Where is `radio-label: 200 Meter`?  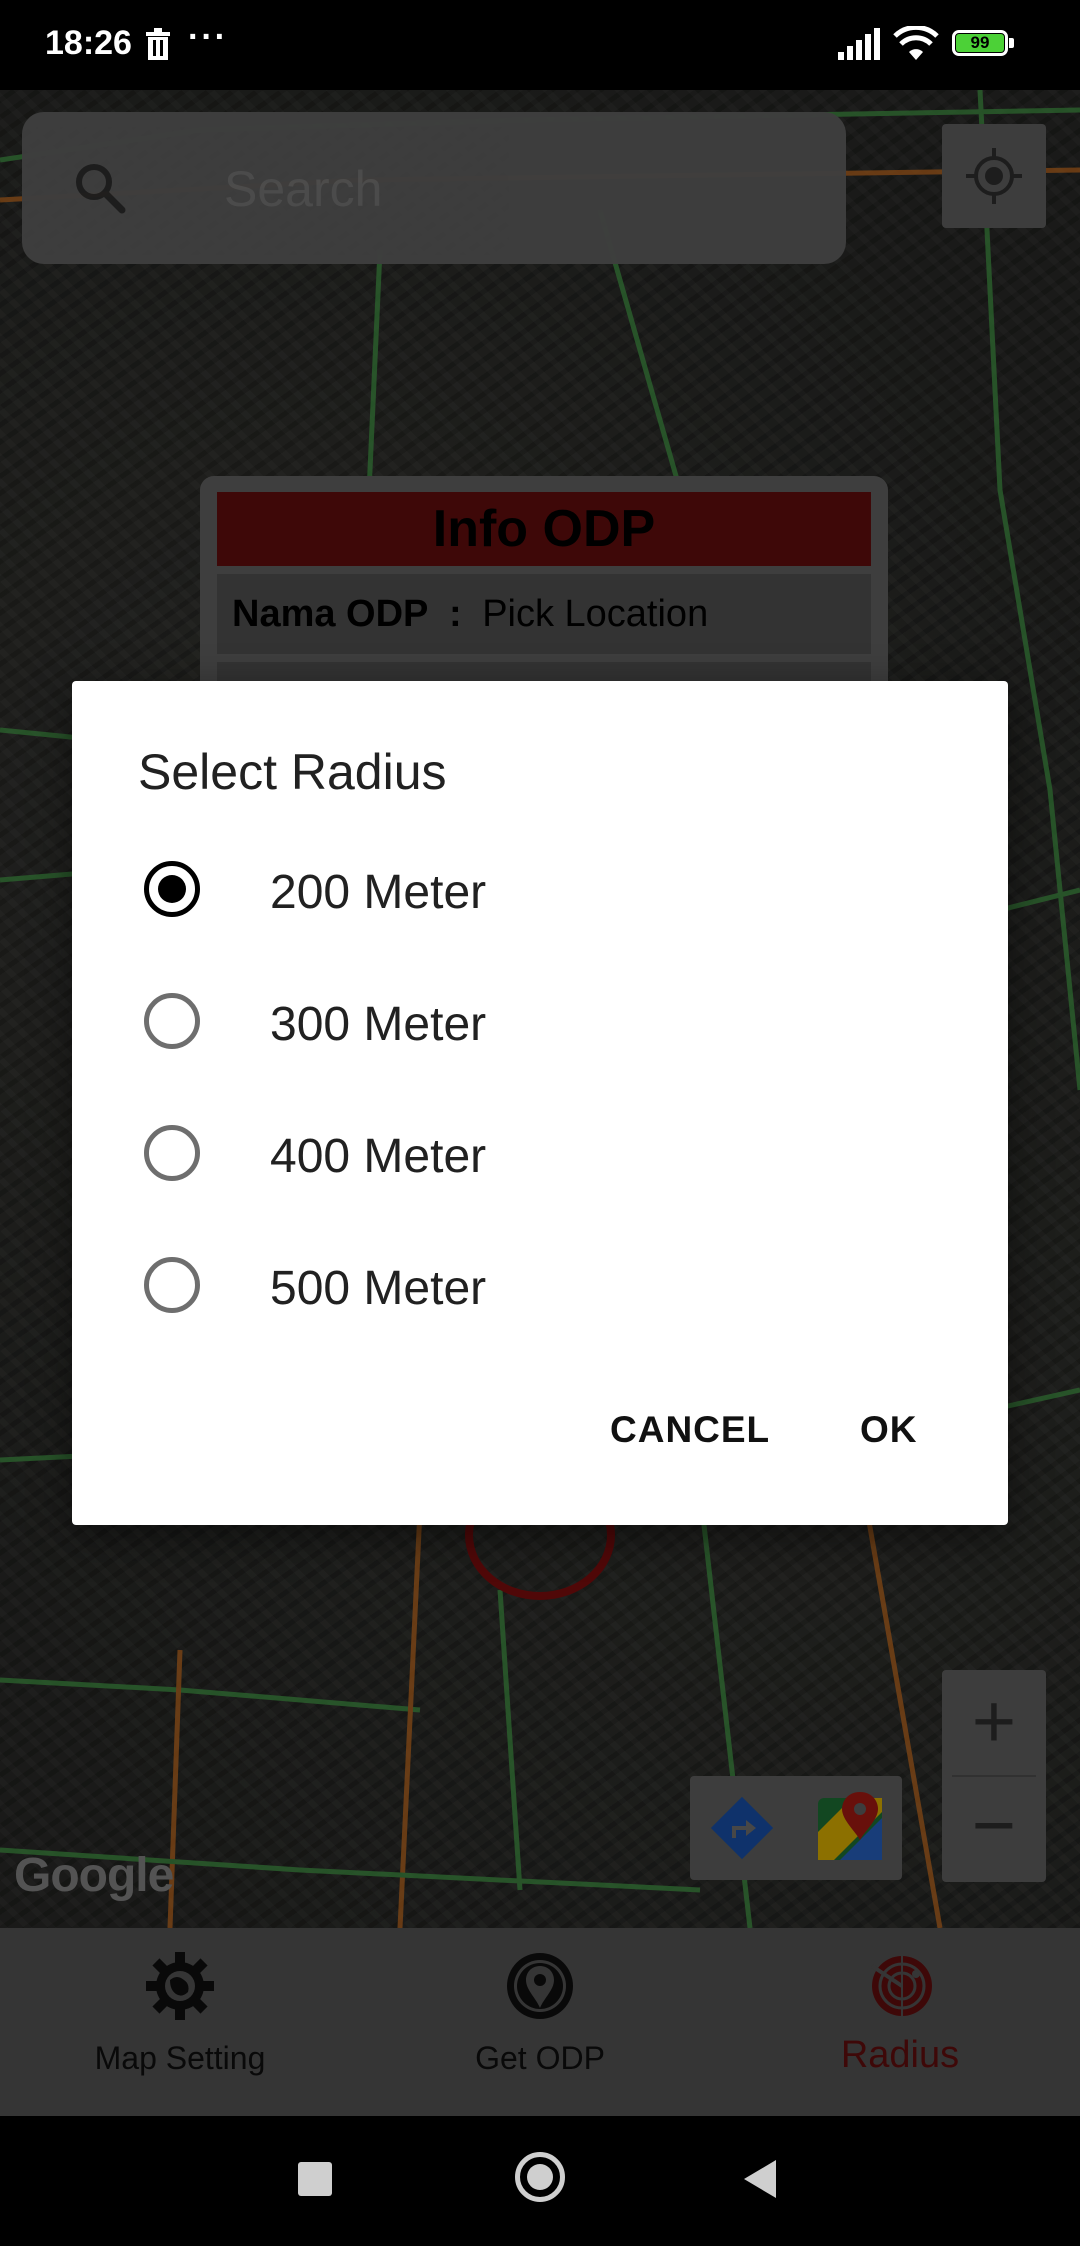
radio-label: 200 Meter is located at coordinates (378, 892).